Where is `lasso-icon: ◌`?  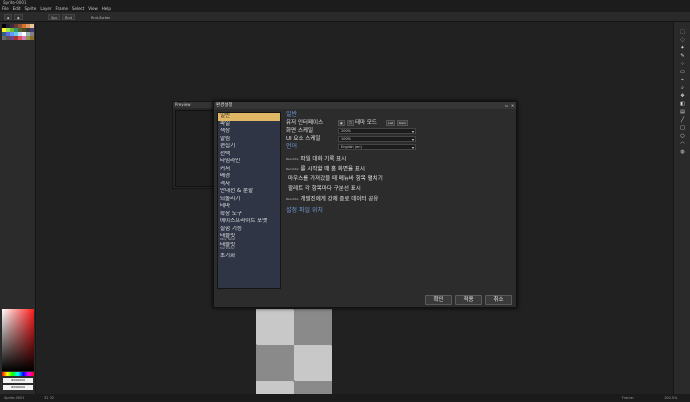
lasso-icon: ◌ is located at coordinates (682, 40).